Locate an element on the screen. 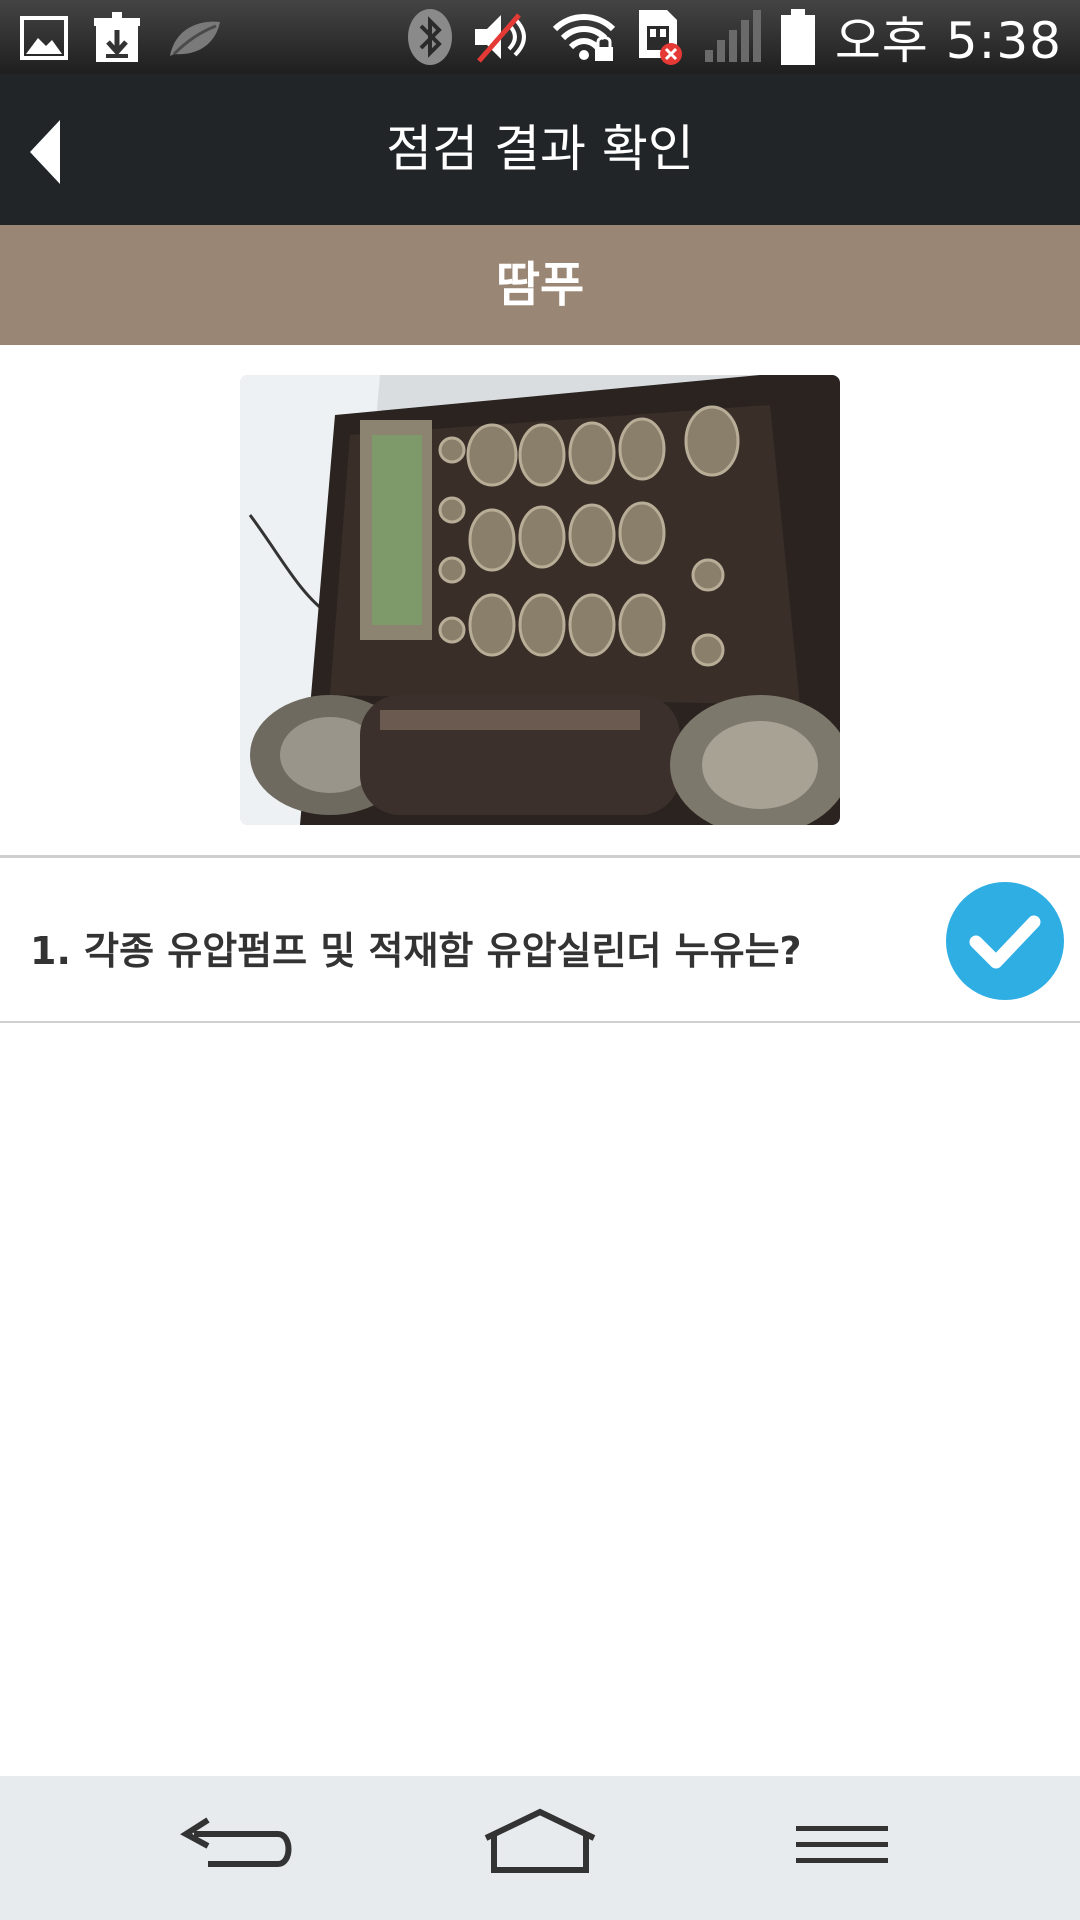 This screenshot has width=1080, height=1920. app-bar: 점검 결과 확인 is located at coordinates (540, 149).